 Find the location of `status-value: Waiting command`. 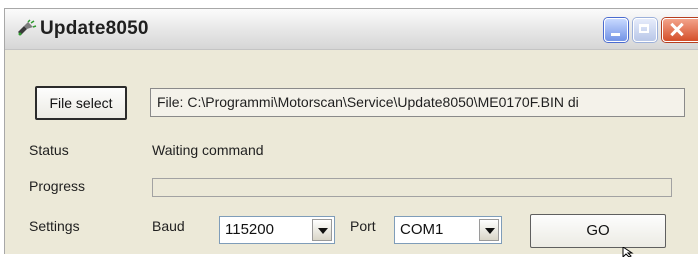

status-value: Waiting command is located at coordinates (208, 150).